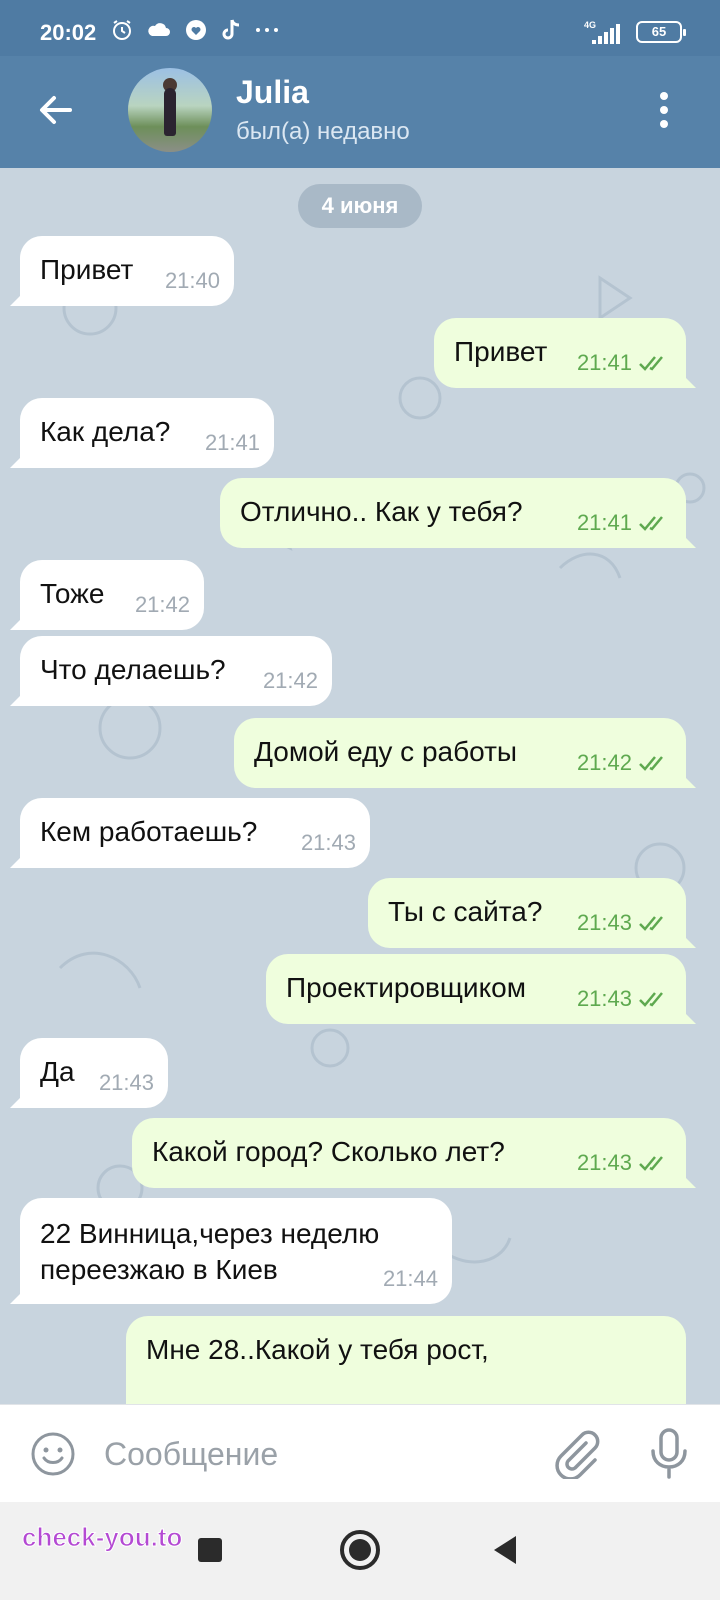 The height and width of the screenshot is (1600, 720). Describe the element at coordinates (105, 431) in the screenshot. I see `message-text: Как дела?` at that location.